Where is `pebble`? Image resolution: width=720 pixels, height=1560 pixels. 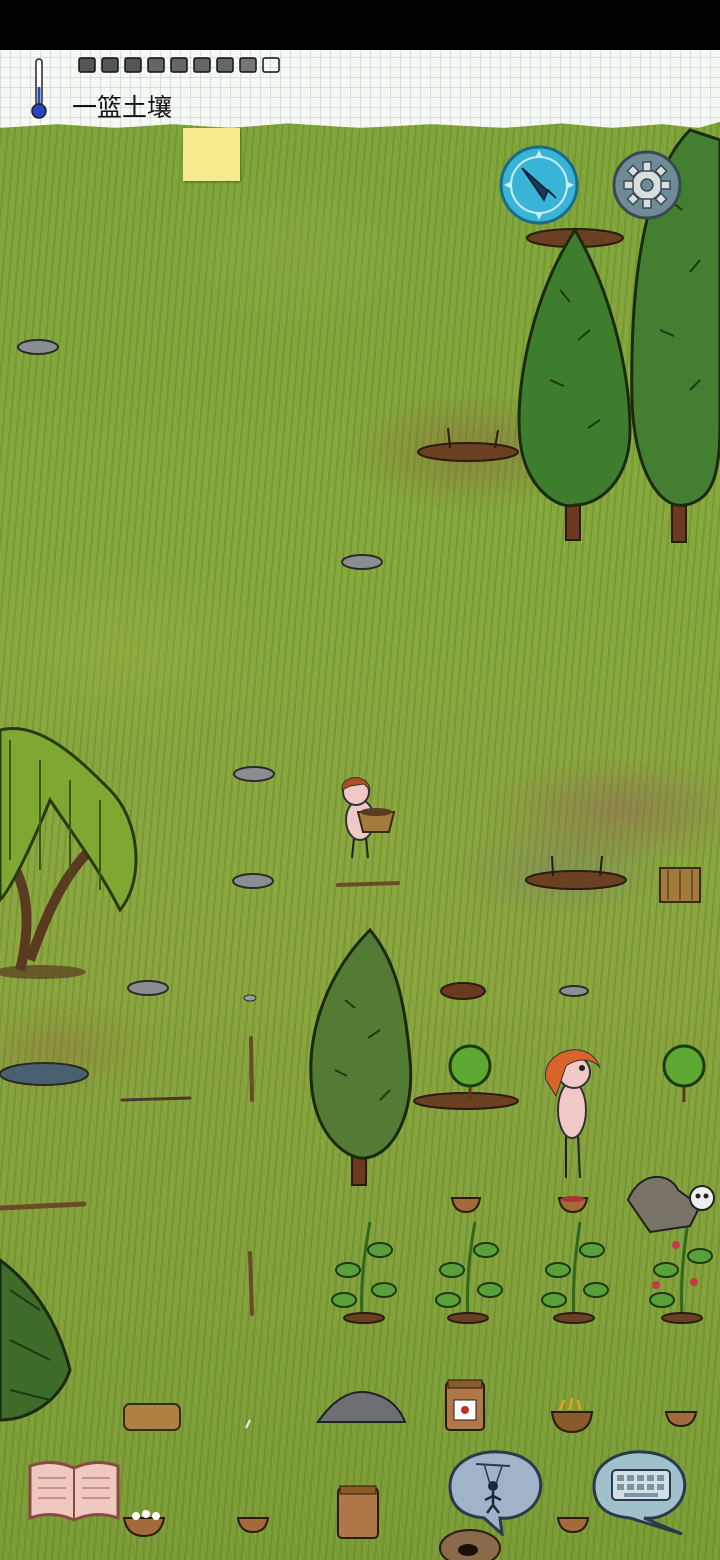
pebble is located at coordinates (250, 998).